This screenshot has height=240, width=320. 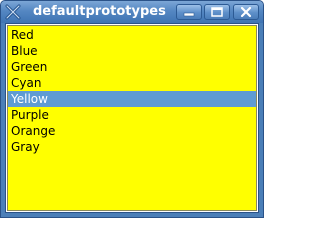 I want to click on title-bar: defaultprototypes, so click(x=132, y=12).